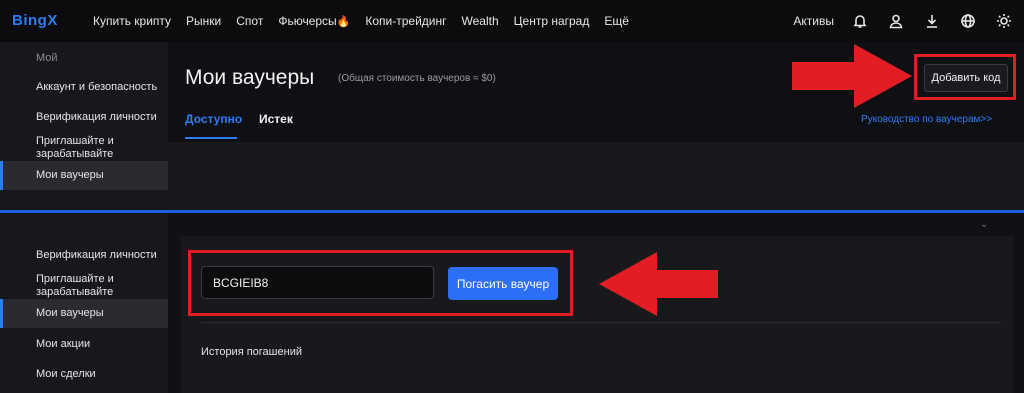 Image resolution: width=1024 pixels, height=393 pixels. What do you see at coordinates (98, 87) in the screenshot?
I see `sidebar-item-account-security: Аккаунт и безопасность` at bounding box center [98, 87].